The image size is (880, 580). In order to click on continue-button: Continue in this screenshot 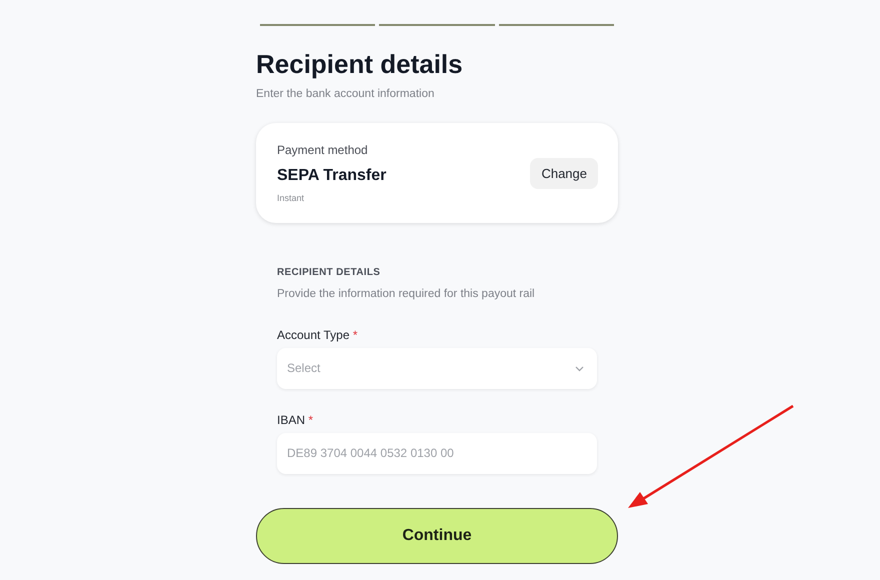, I will do `click(437, 536)`.